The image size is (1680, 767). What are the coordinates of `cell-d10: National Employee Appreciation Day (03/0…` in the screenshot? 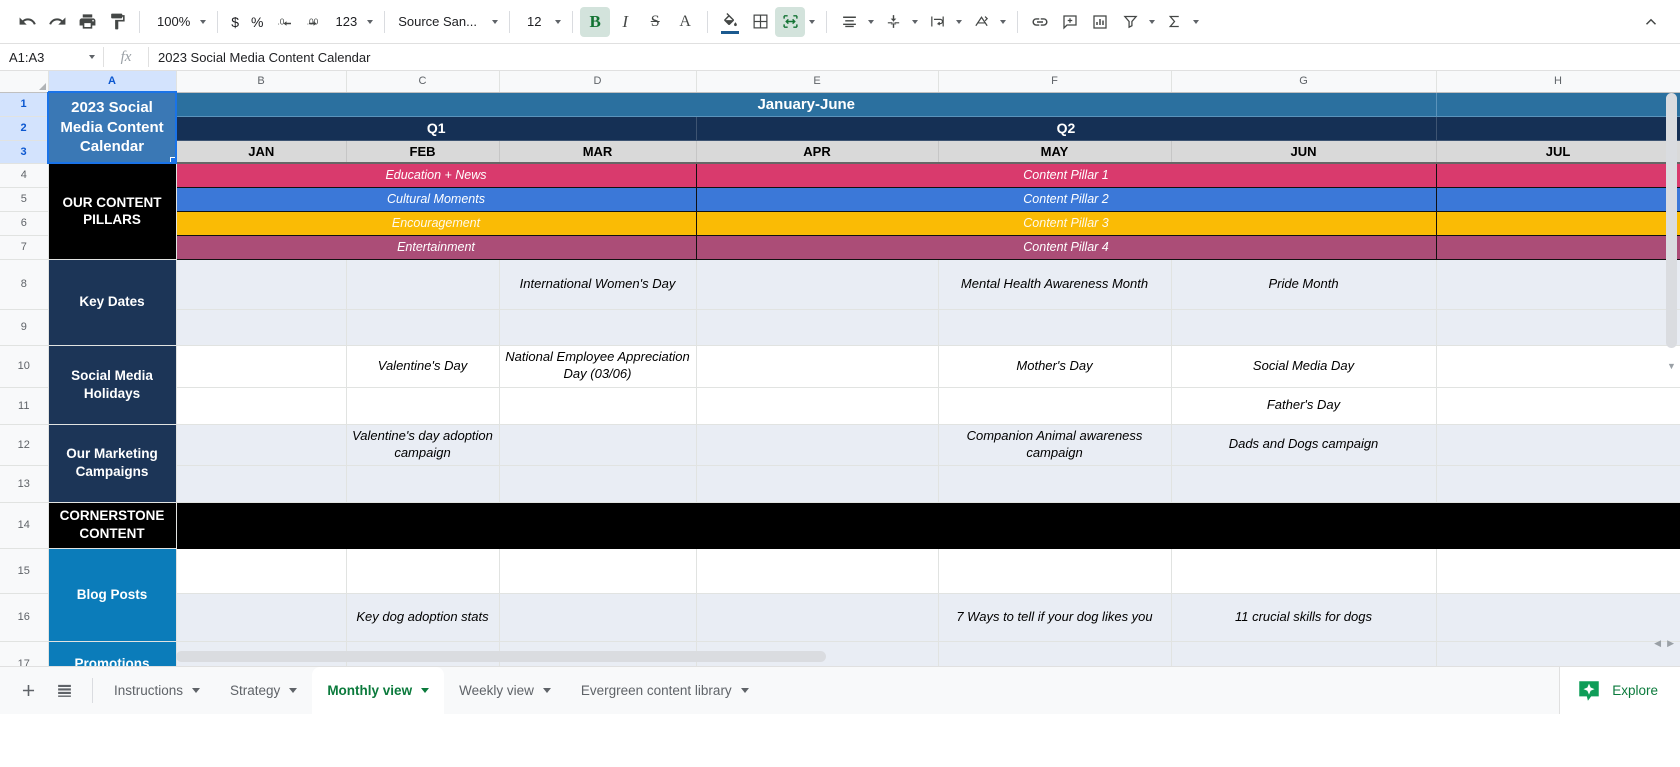 It's located at (598, 366).